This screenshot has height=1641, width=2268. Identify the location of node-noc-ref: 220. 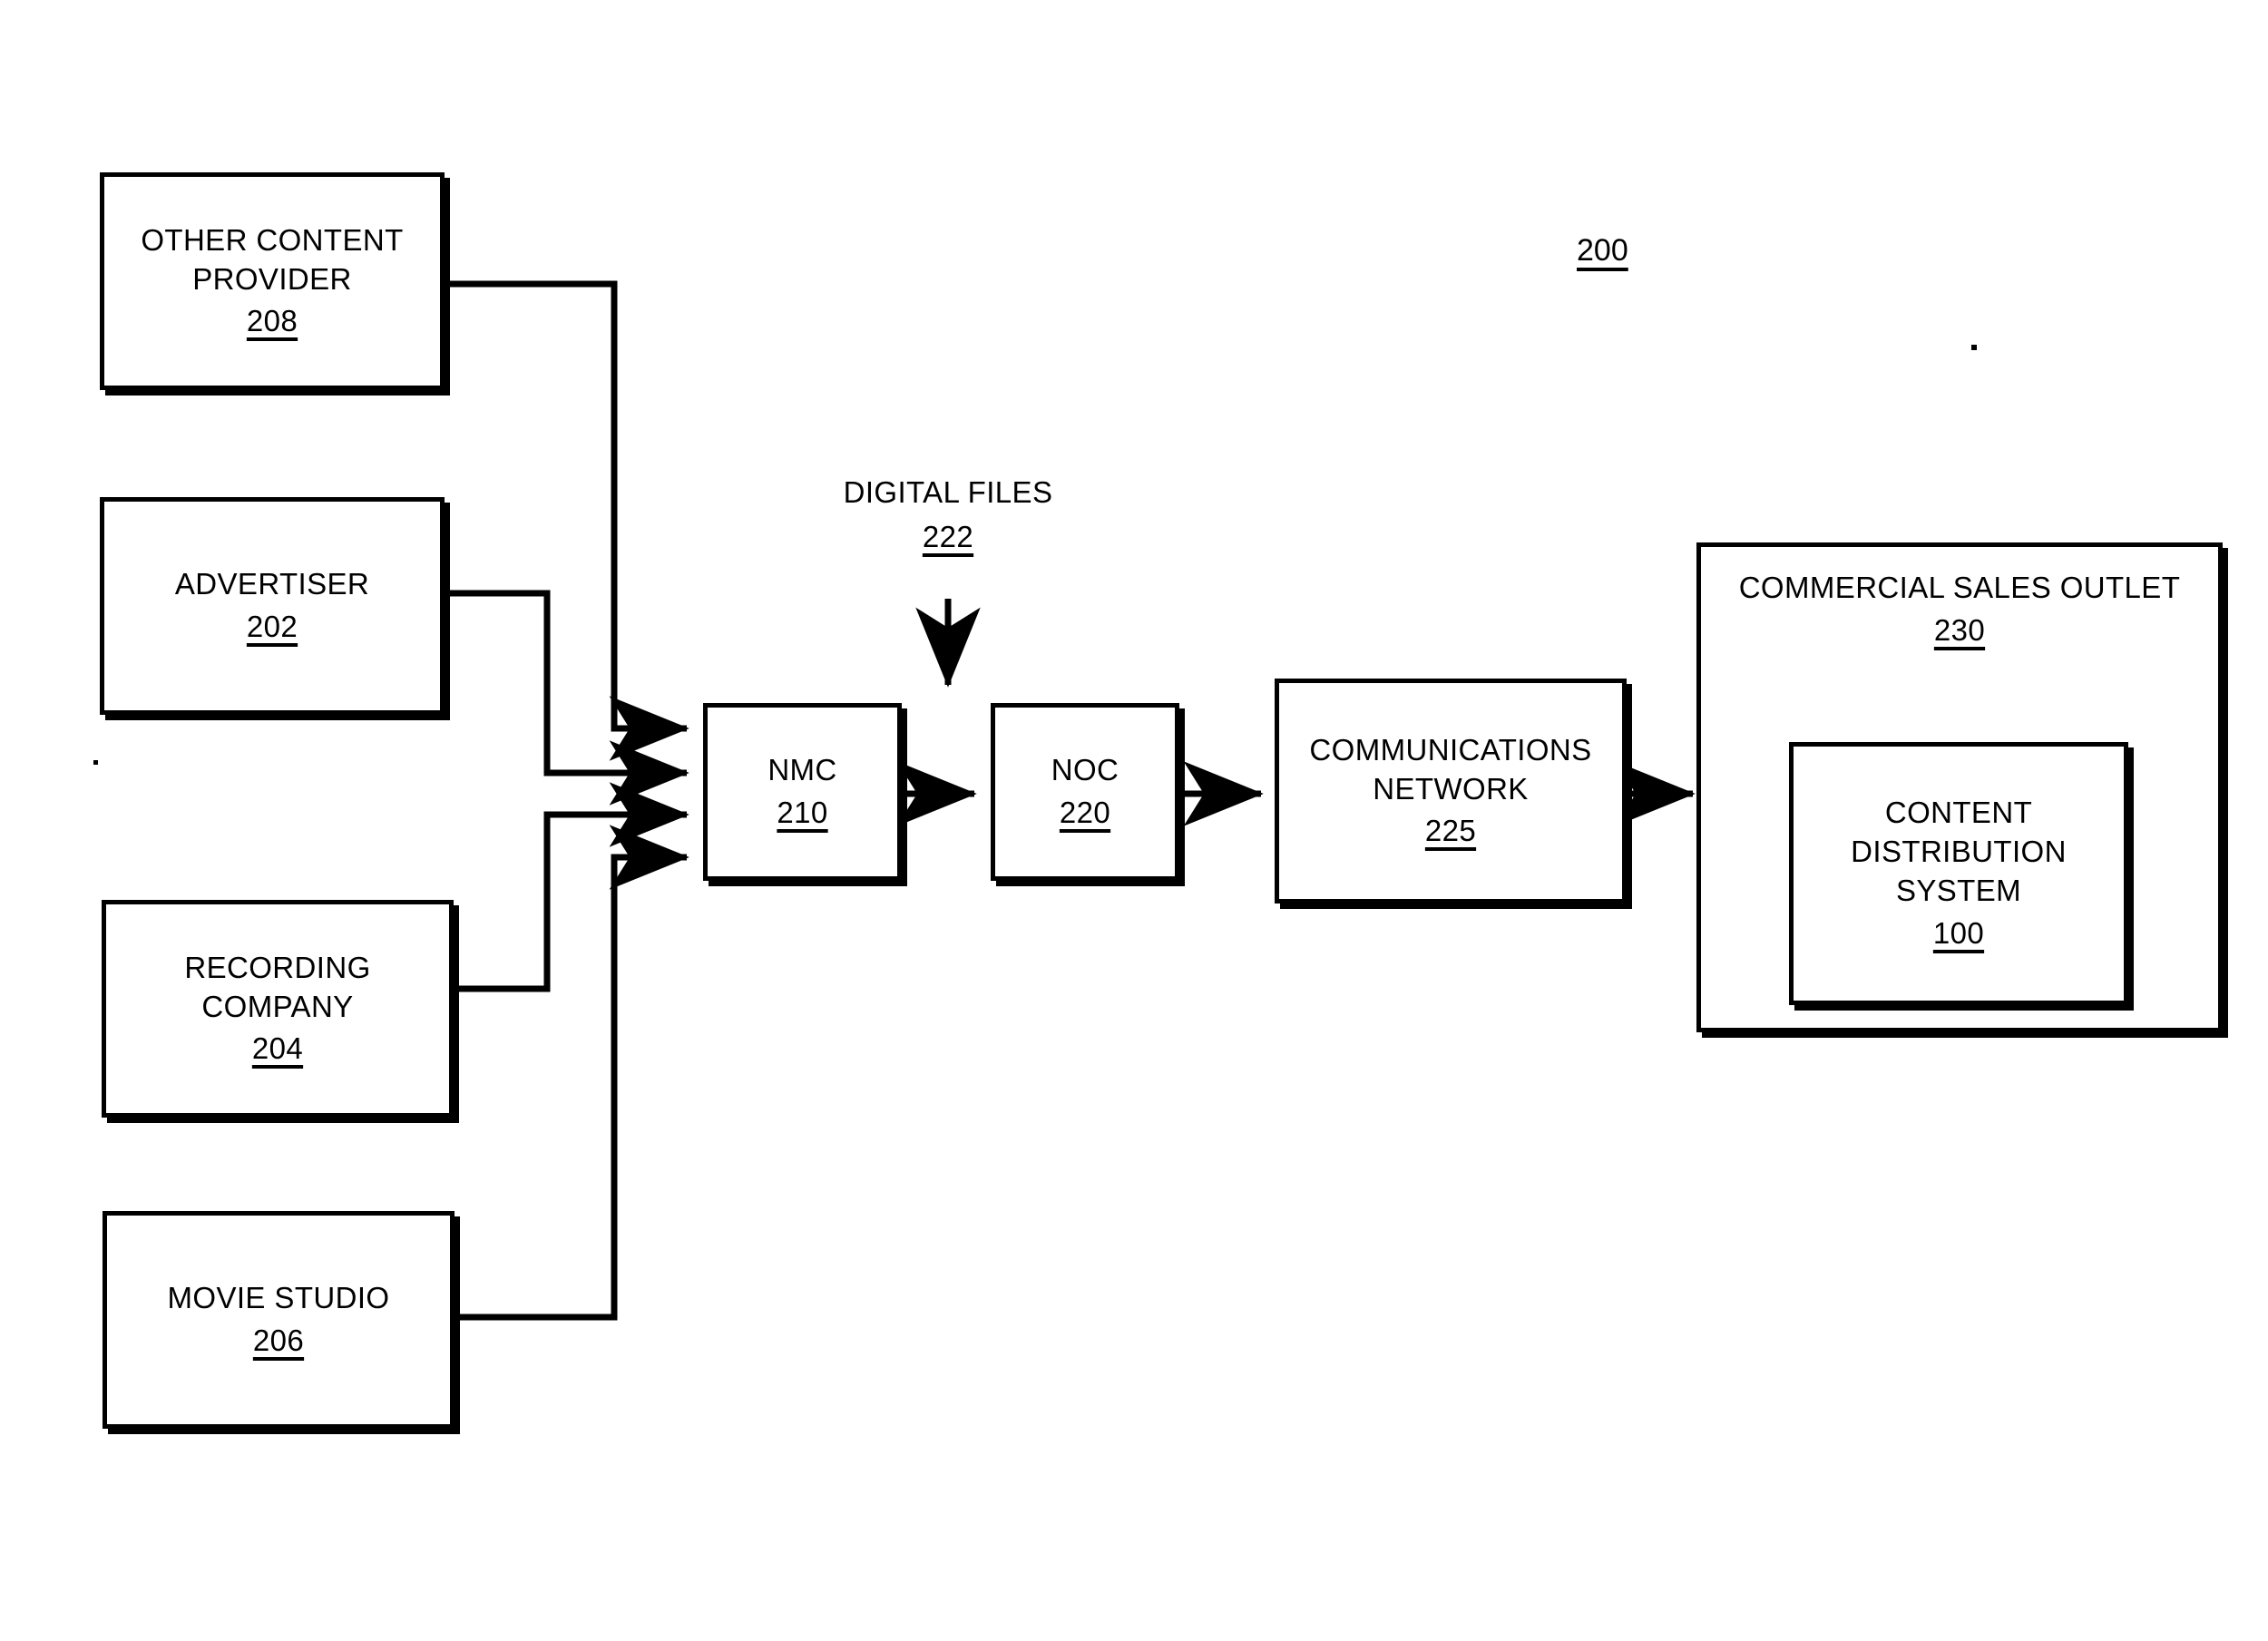
(1085, 812).